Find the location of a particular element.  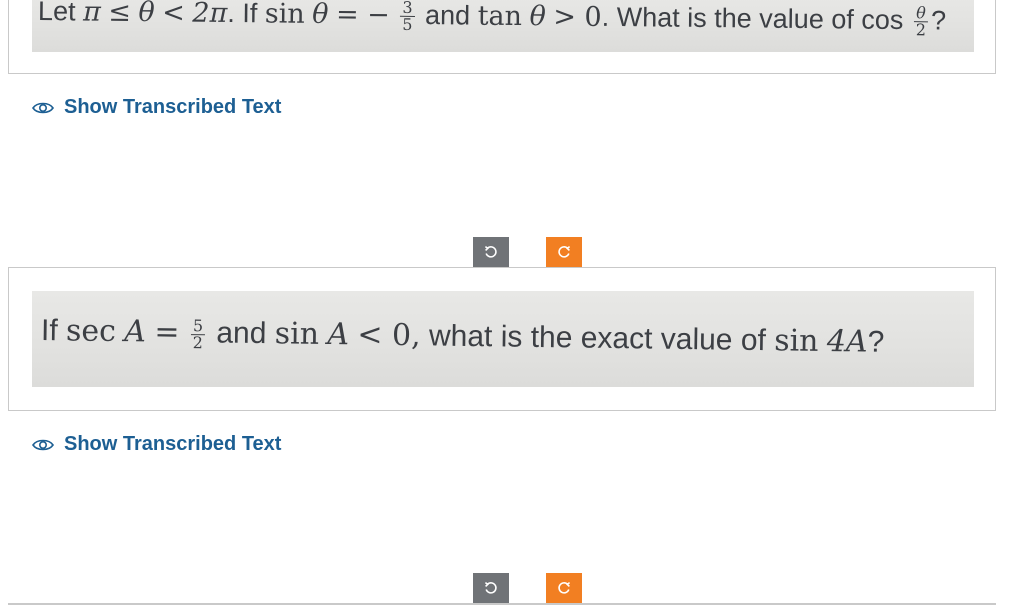

q2-equals: = is located at coordinates (167, 332).